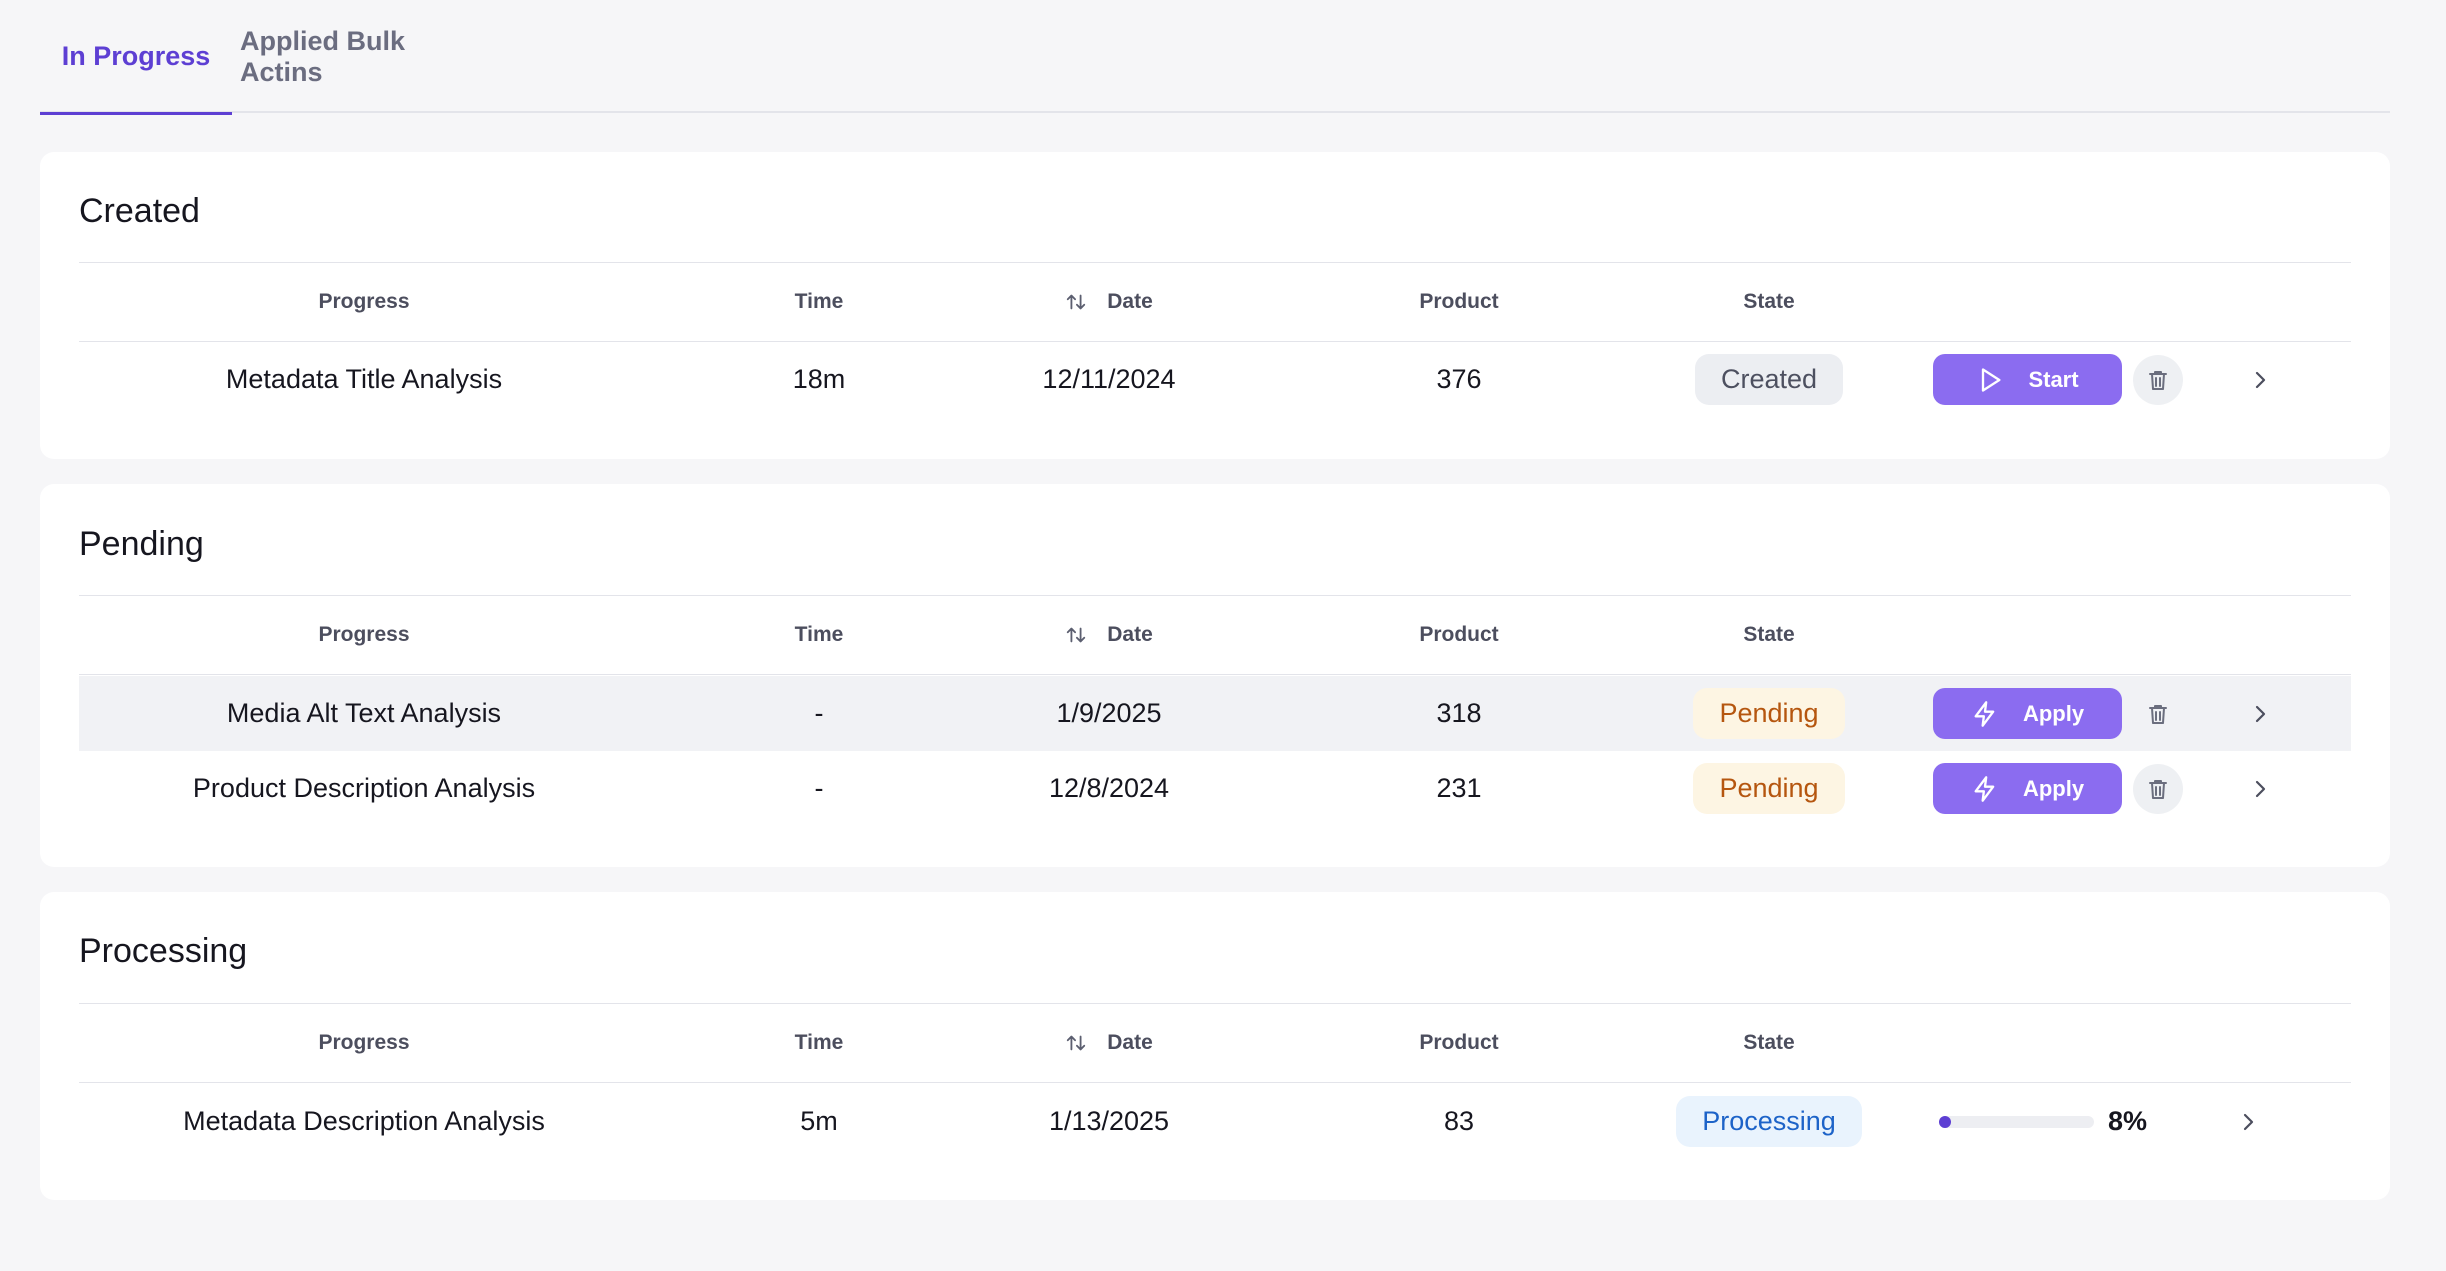 Image resolution: width=2446 pixels, height=1271 pixels. I want to click on row-state: Processing, so click(1769, 1121).